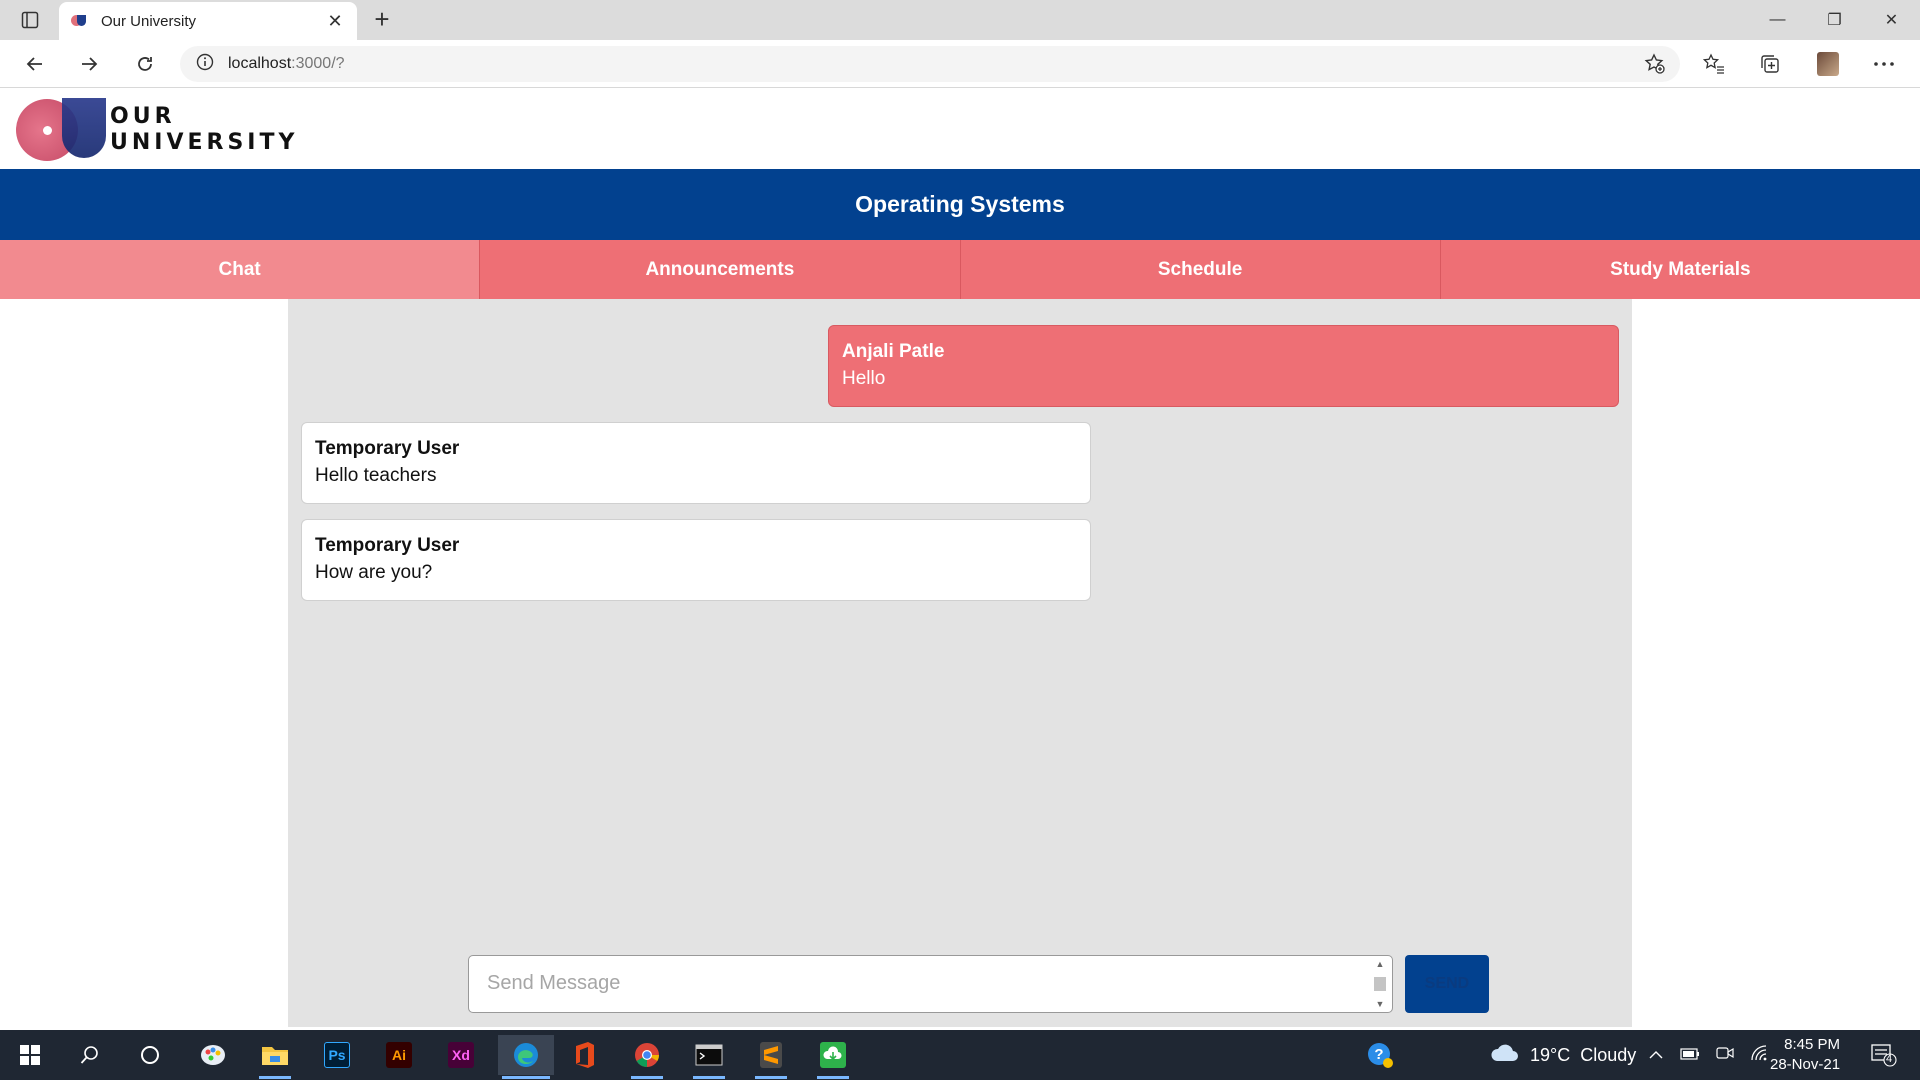  Describe the element at coordinates (335, 21) in the screenshot. I see `close-tab-icon: ✕` at that location.